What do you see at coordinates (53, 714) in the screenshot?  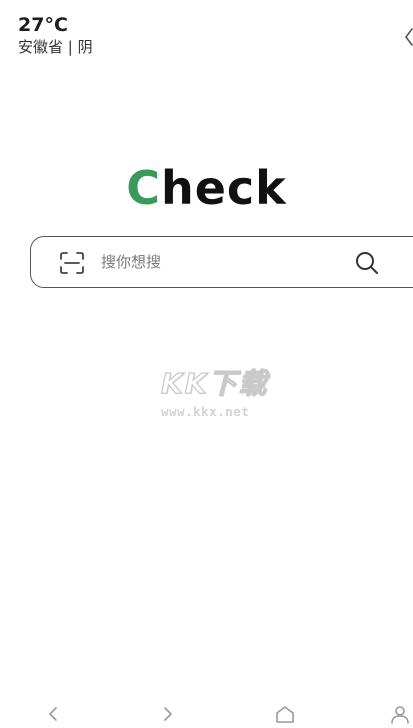 I see `chevron-left-icon` at bounding box center [53, 714].